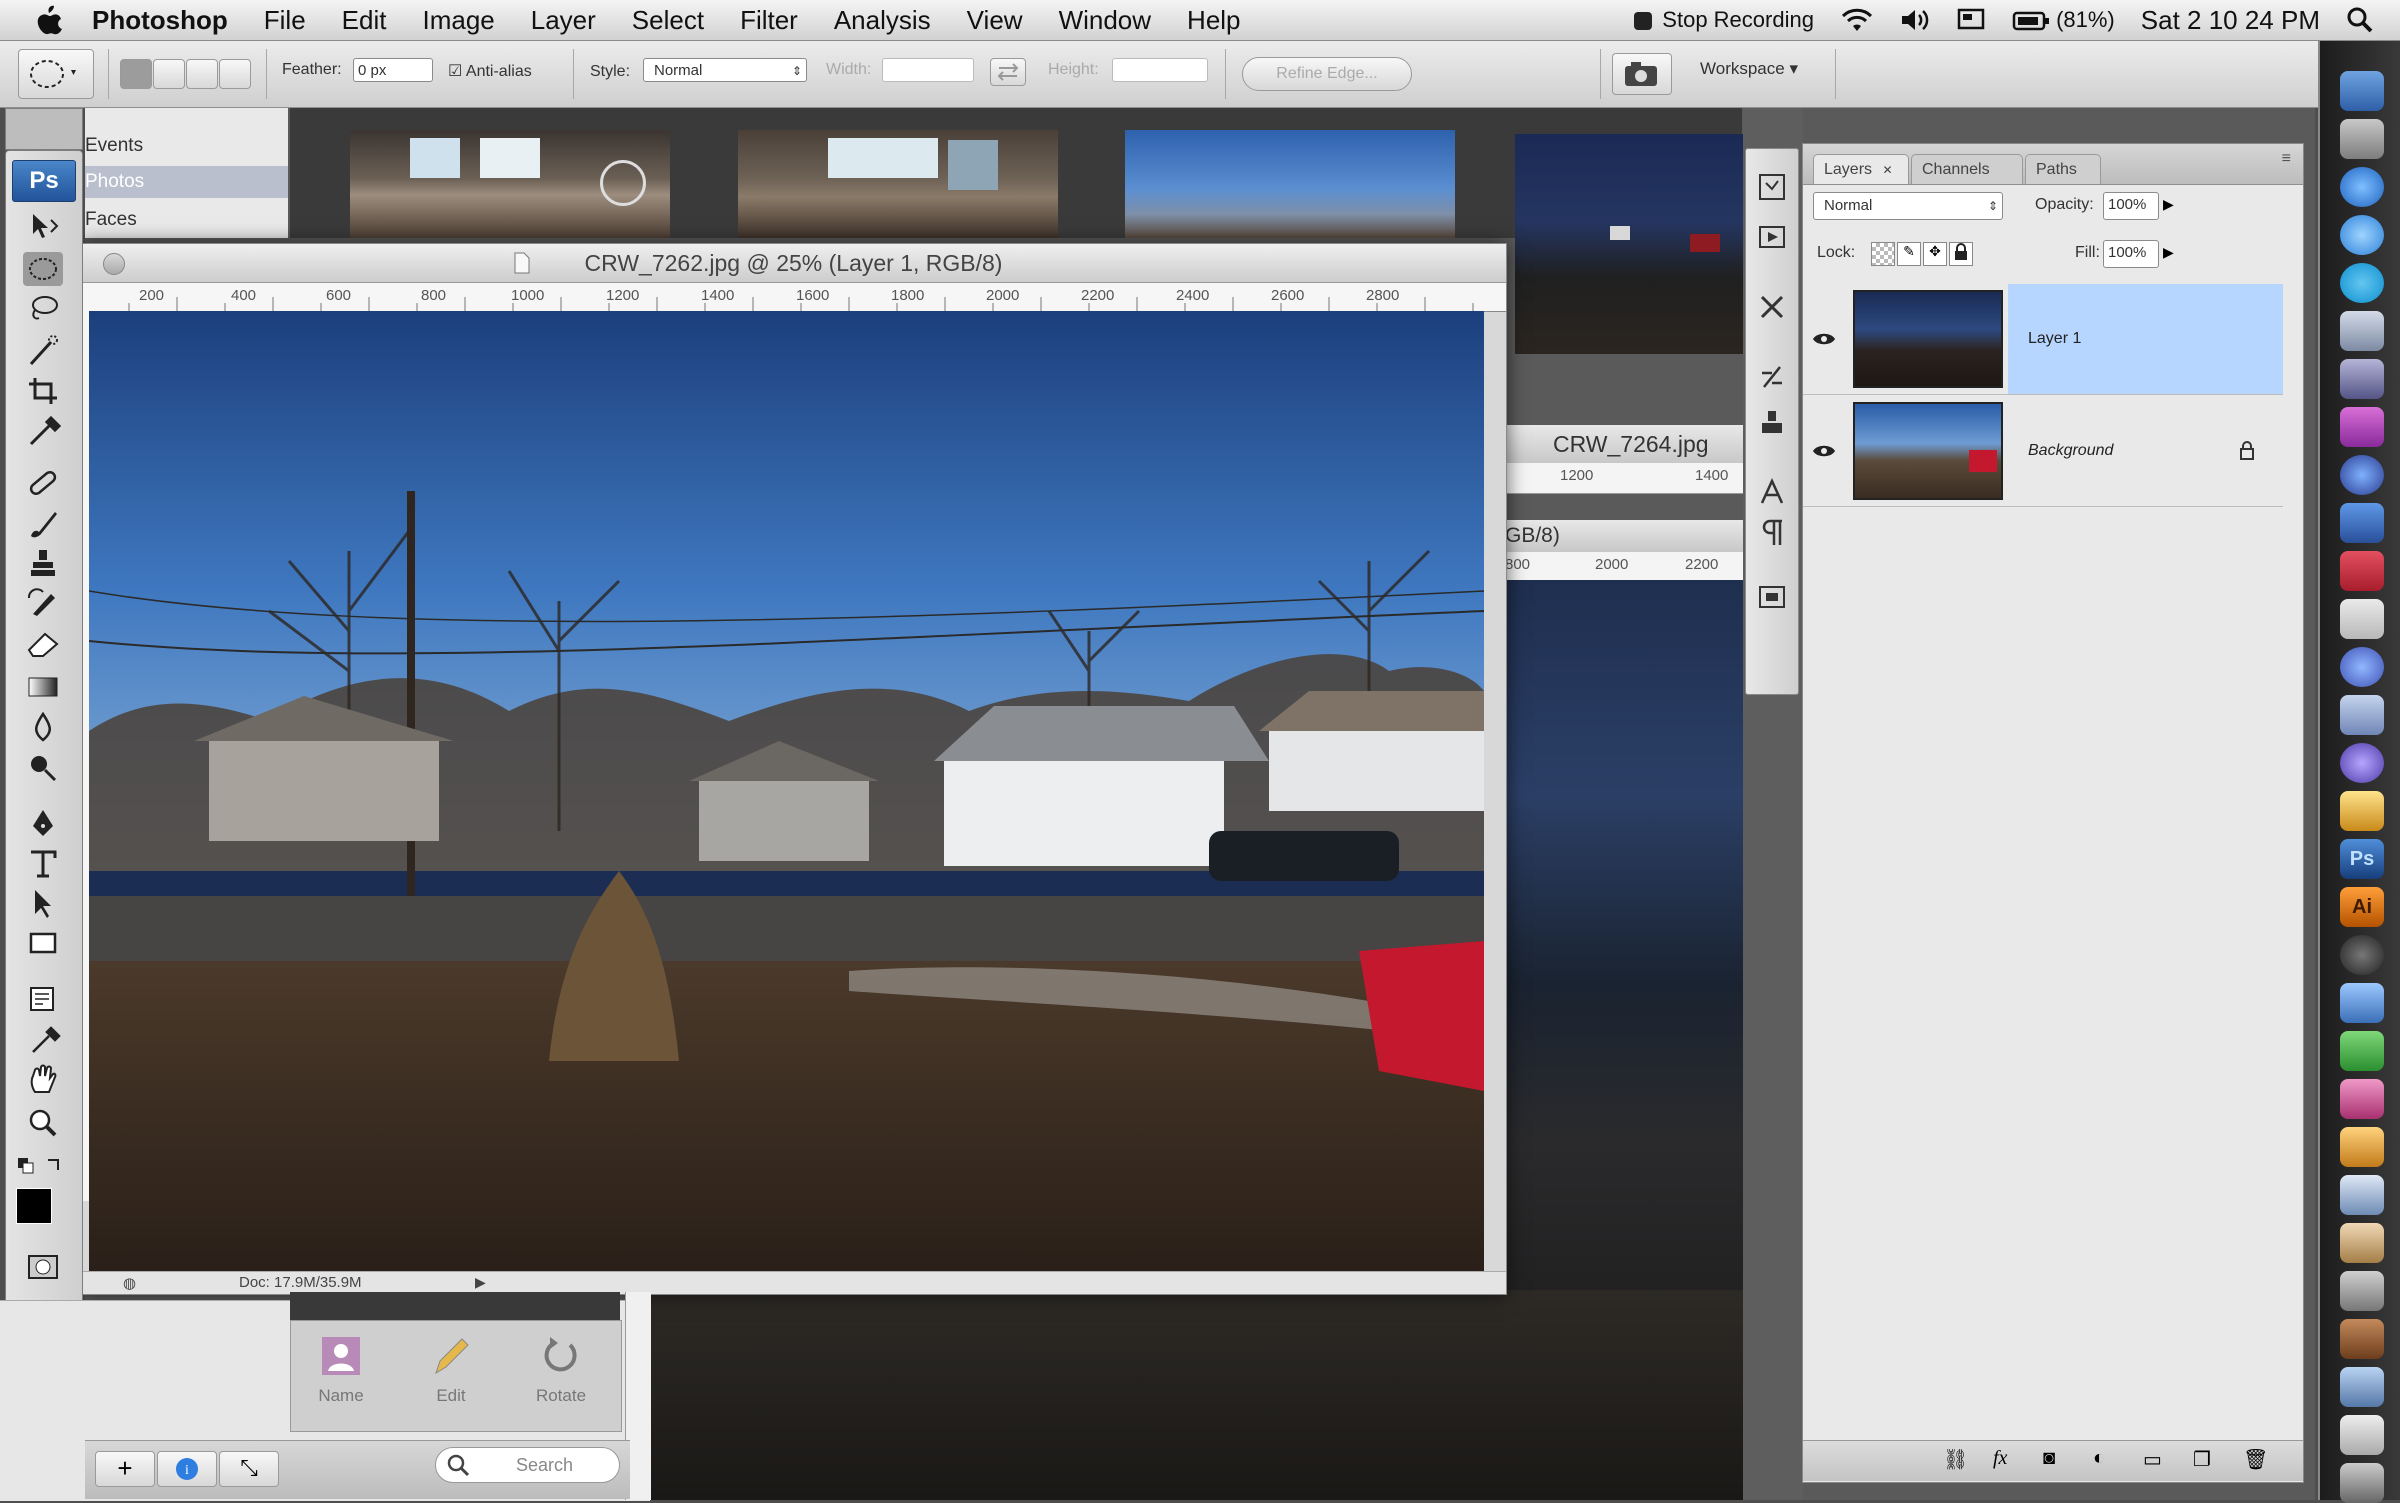 The width and height of the screenshot is (2400, 1503). Describe the element at coordinates (43, 1267) in the screenshot. I see `quick-mask-icon` at that location.